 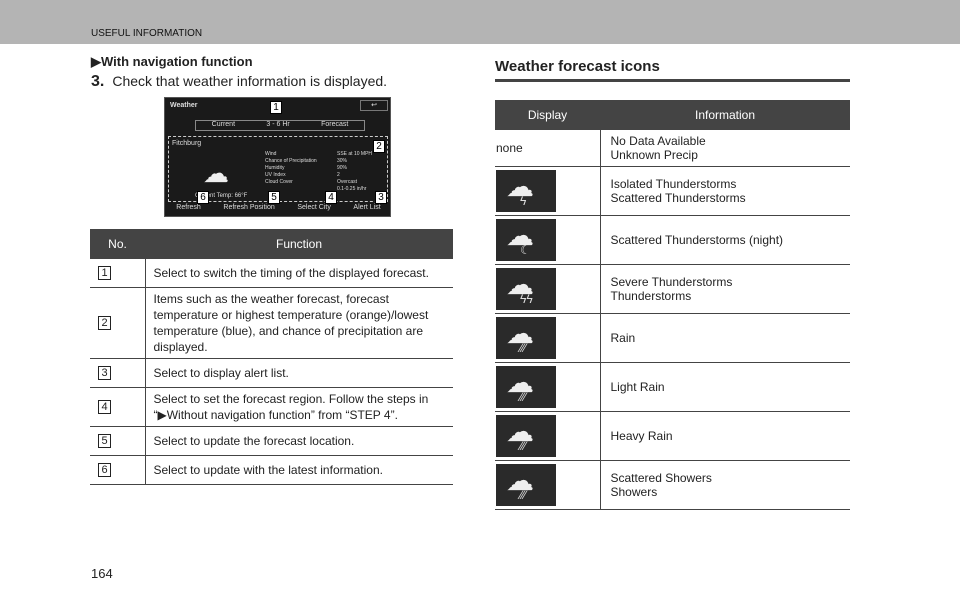 I want to click on info-line: No Data Available, so click(x=658, y=140).